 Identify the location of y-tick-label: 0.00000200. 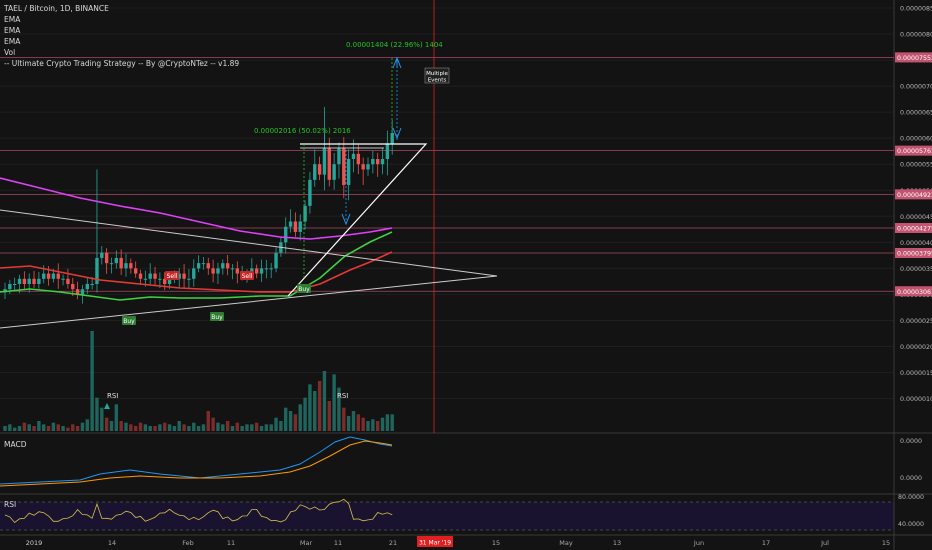
(916, 347).